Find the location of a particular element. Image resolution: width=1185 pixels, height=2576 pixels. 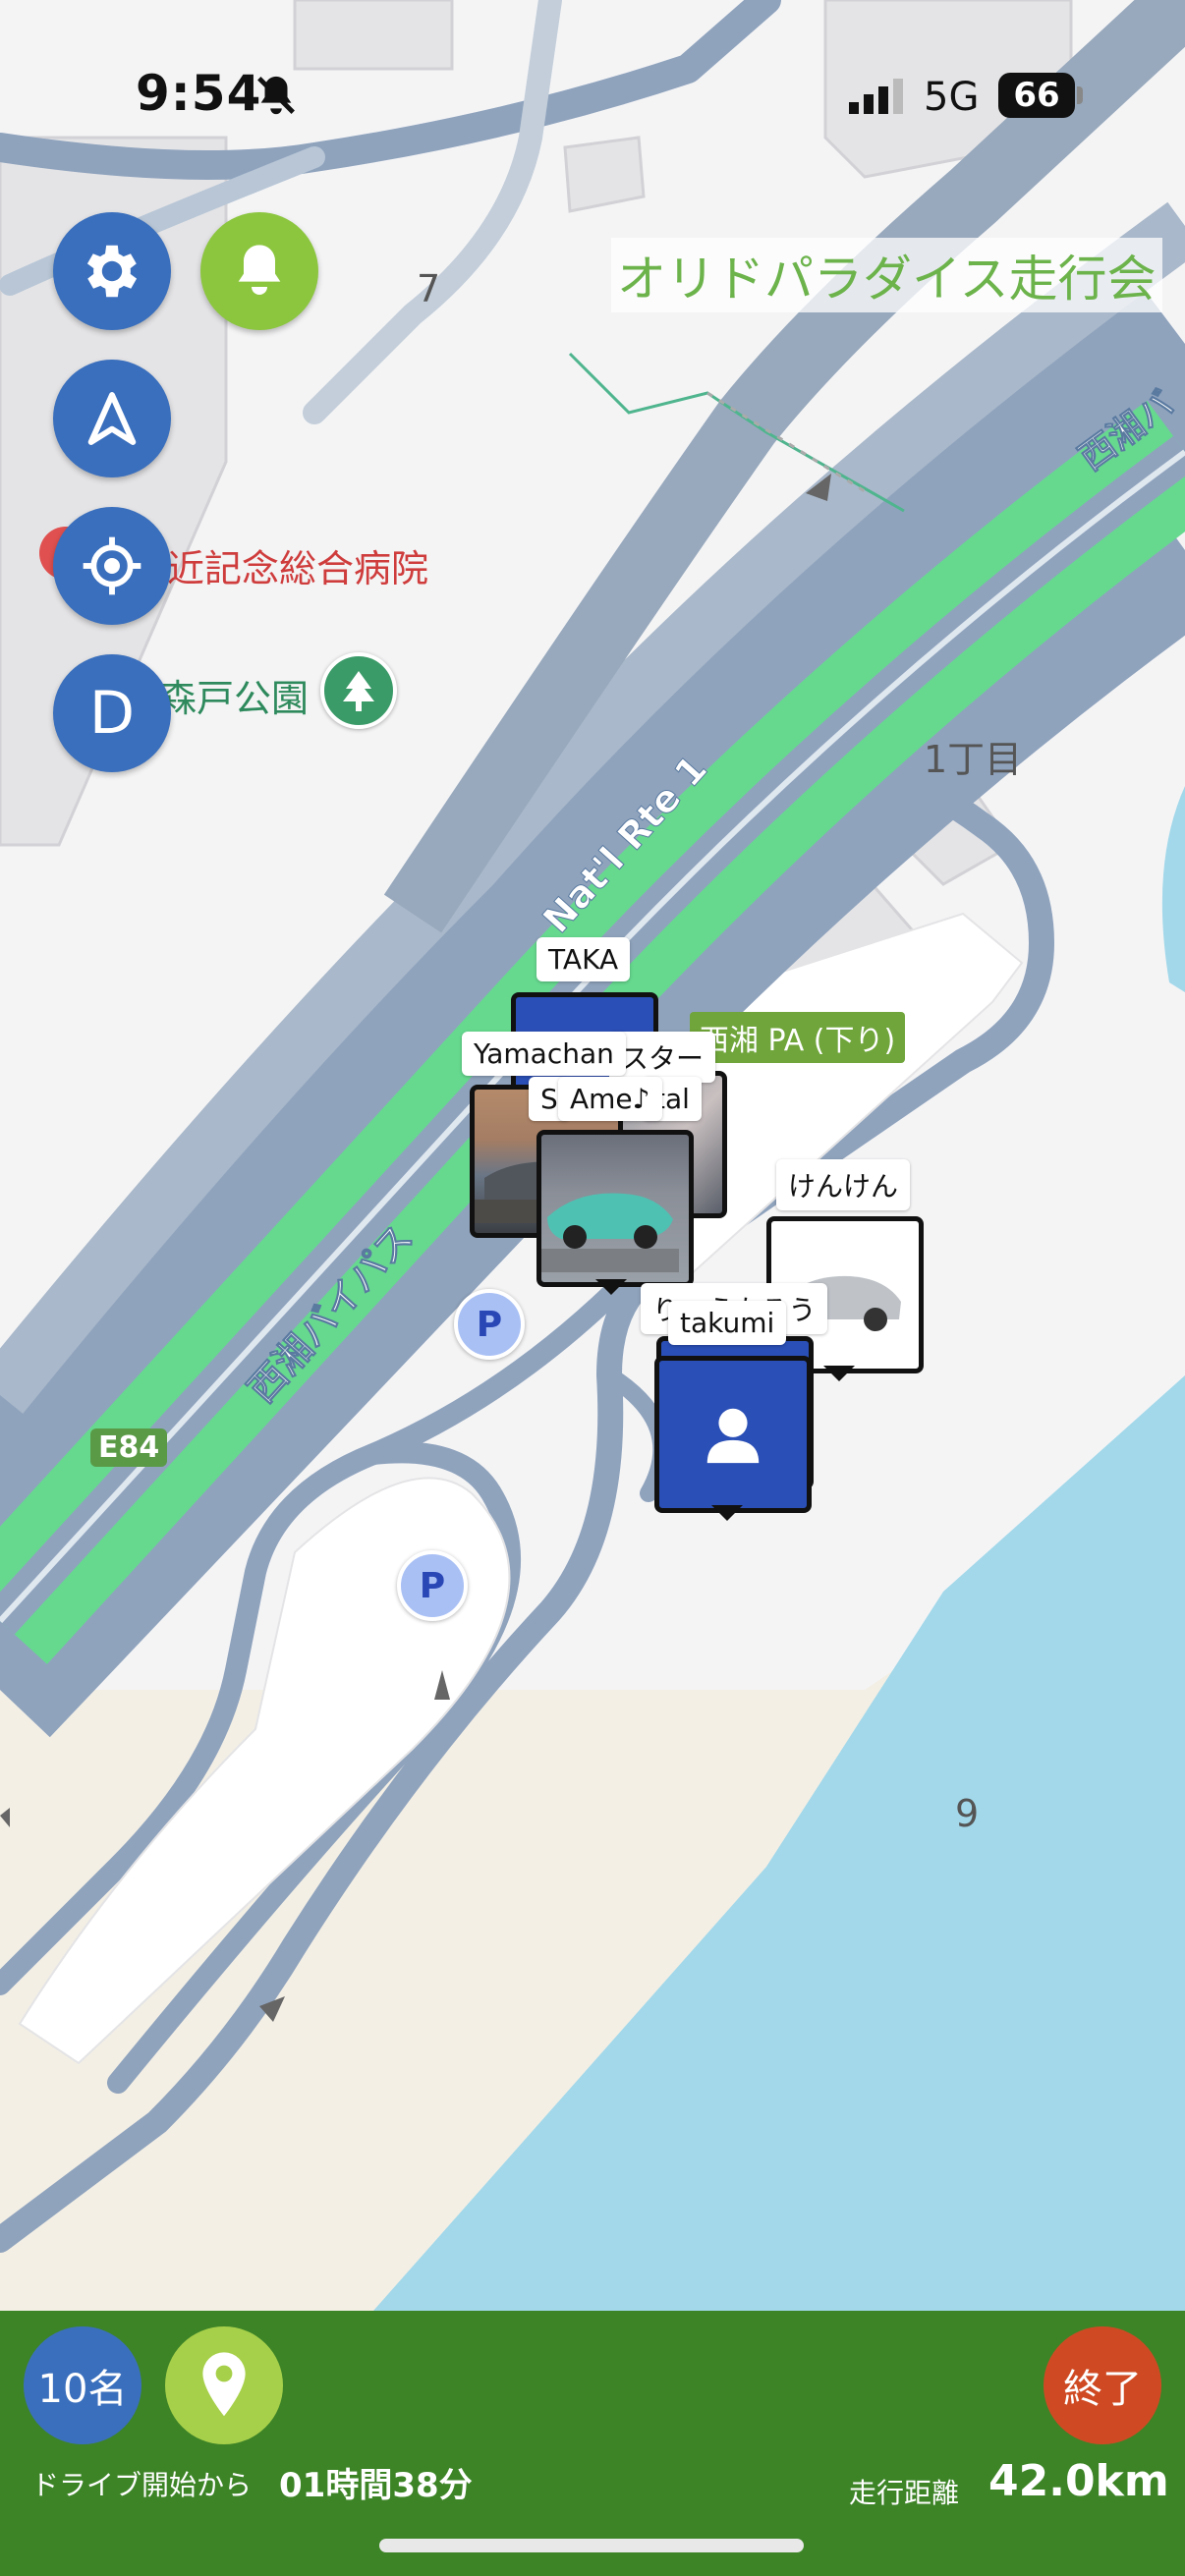

park-label: 森戸公園 is located at coordinates (235, 698).